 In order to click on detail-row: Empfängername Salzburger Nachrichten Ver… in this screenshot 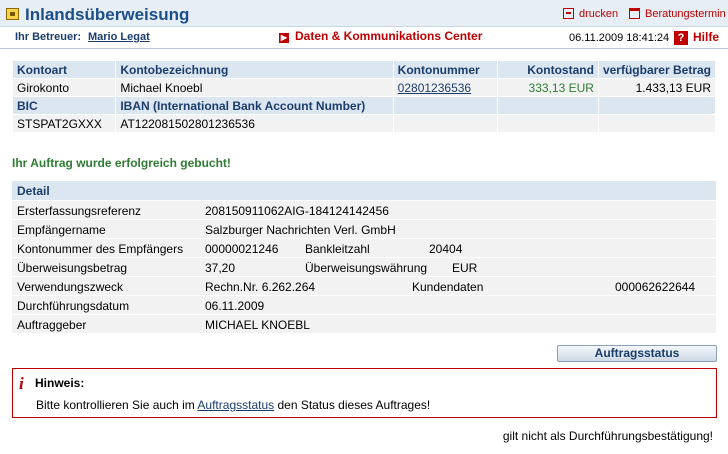, I will do `click(364, 228)`.